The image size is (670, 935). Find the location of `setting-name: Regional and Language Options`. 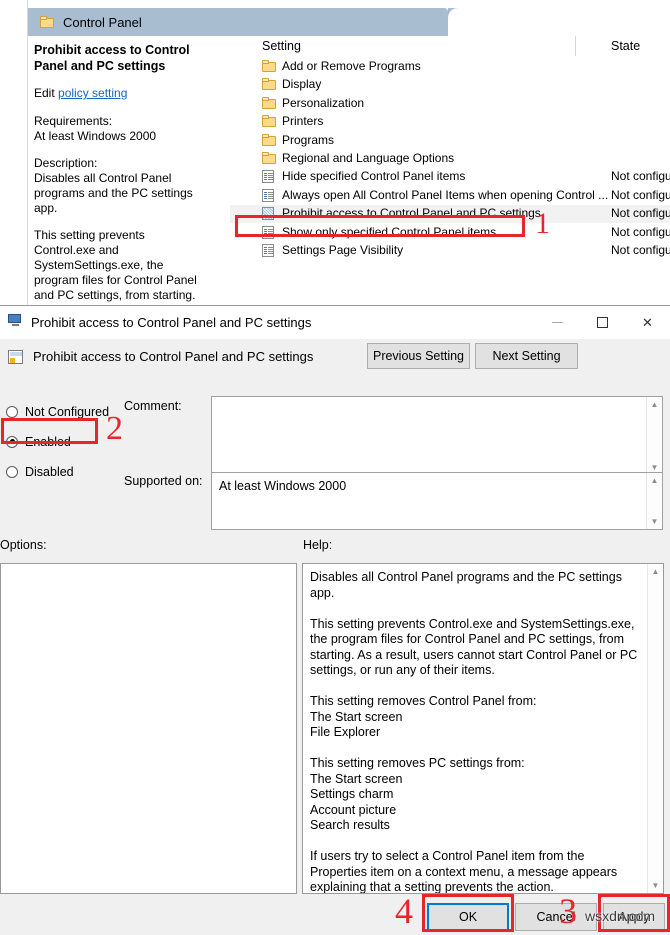

setting-name: Regional and Language Options is located at coordinates (368, 158).